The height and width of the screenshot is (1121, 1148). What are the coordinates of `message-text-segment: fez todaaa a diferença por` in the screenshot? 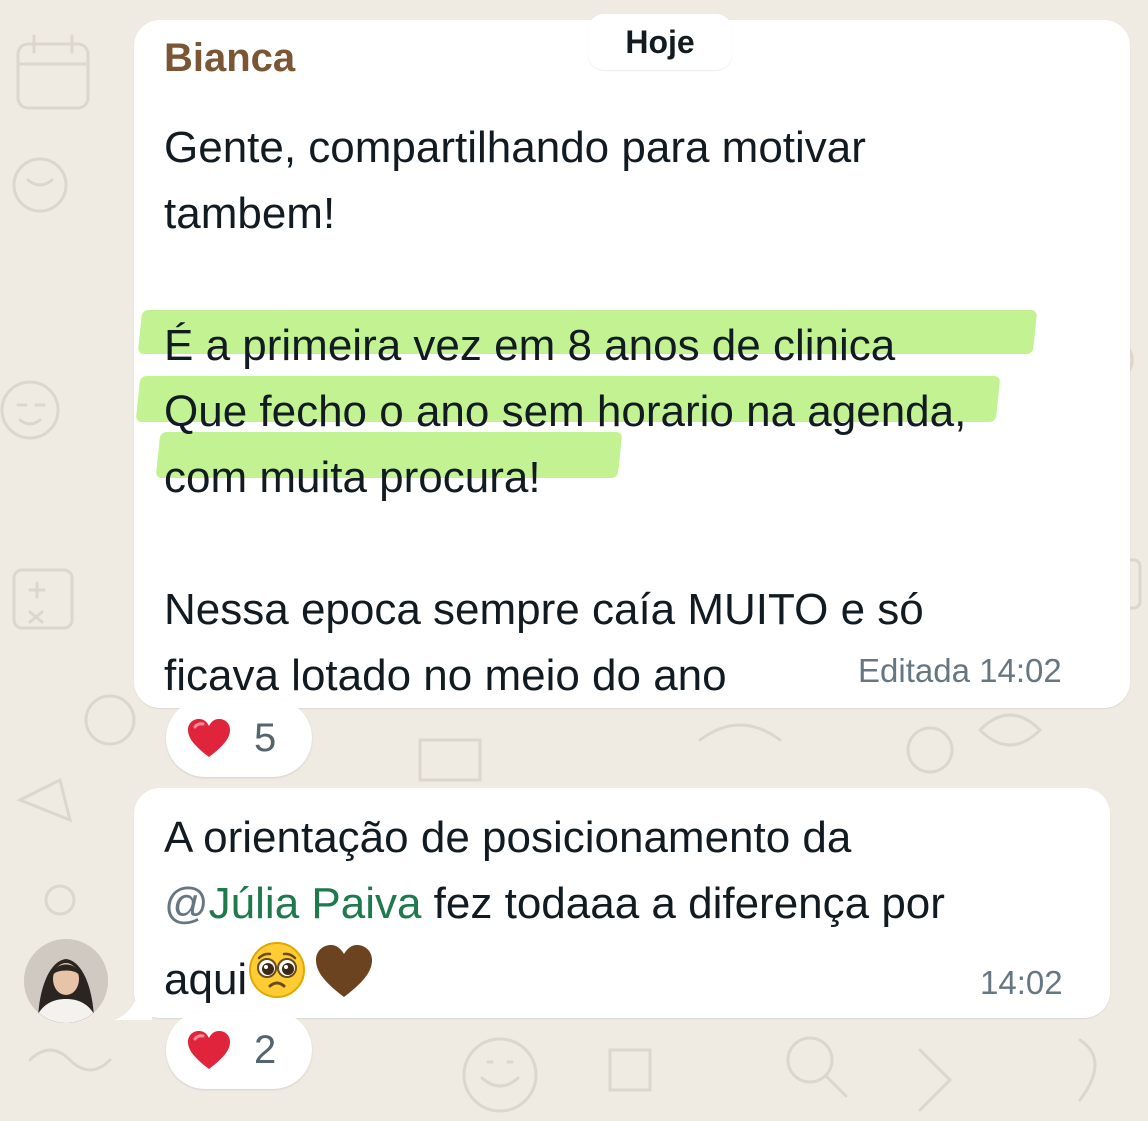 It's located at (683, 903).